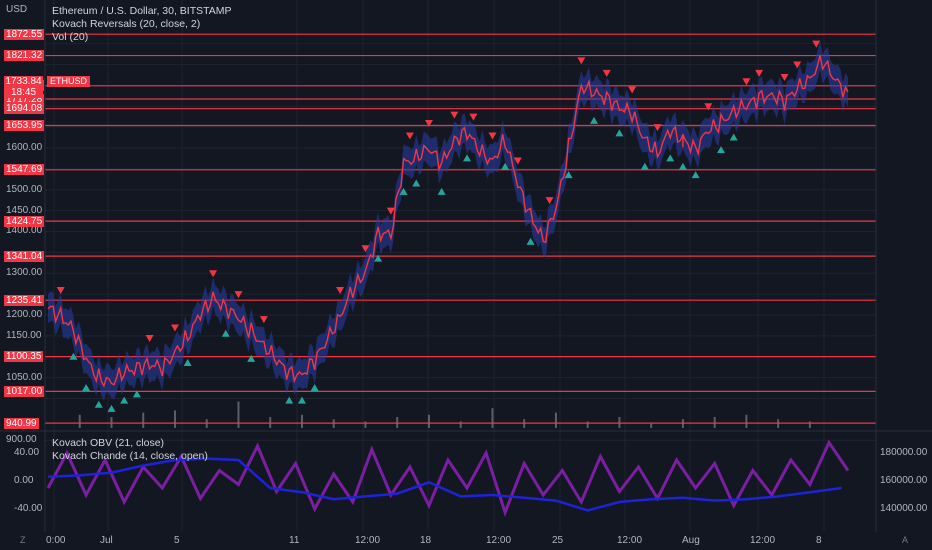 The image size is (932, 550). Describe the element at coordinates (24, 273) in the screenshot. I see `price-tick-label: 1300.00` at that location.